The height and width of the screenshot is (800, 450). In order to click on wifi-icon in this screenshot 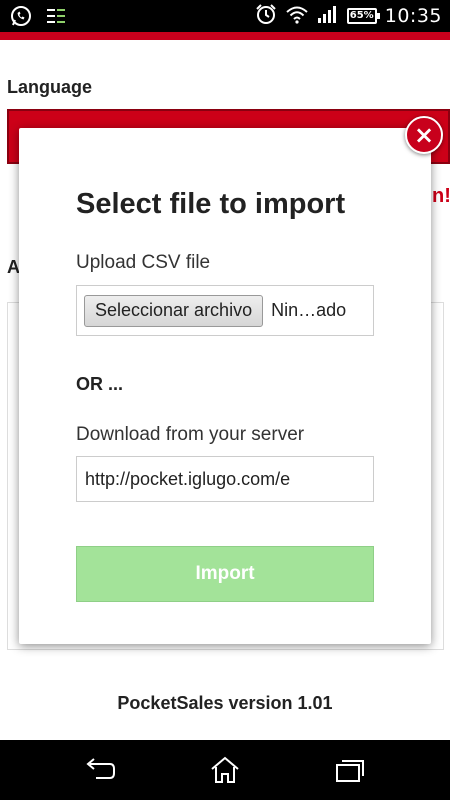, I will do `click(297, 16)`.